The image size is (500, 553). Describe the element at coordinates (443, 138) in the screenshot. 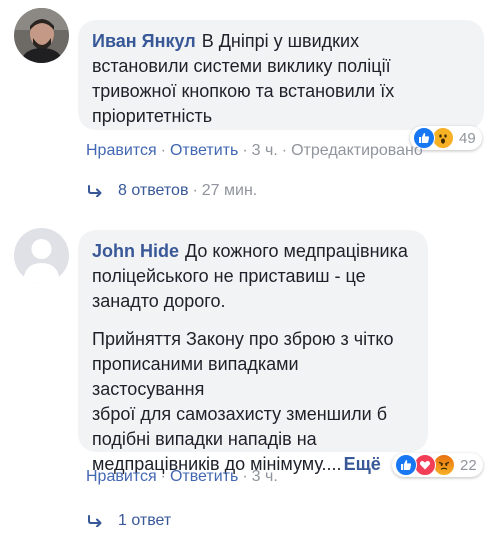

I see `wow-reaction-icon` at that location.